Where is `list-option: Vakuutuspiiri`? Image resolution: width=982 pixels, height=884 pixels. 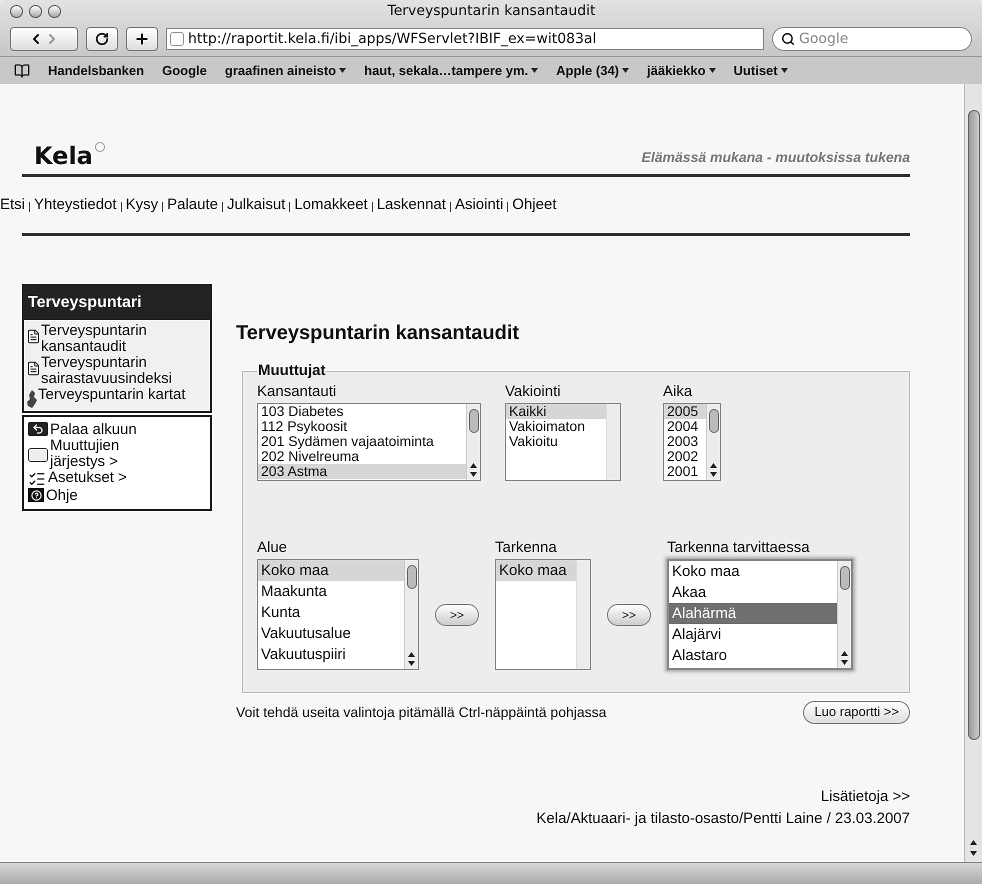 list-option: Vakuutuspiiri is located at coordinates (331, 654).